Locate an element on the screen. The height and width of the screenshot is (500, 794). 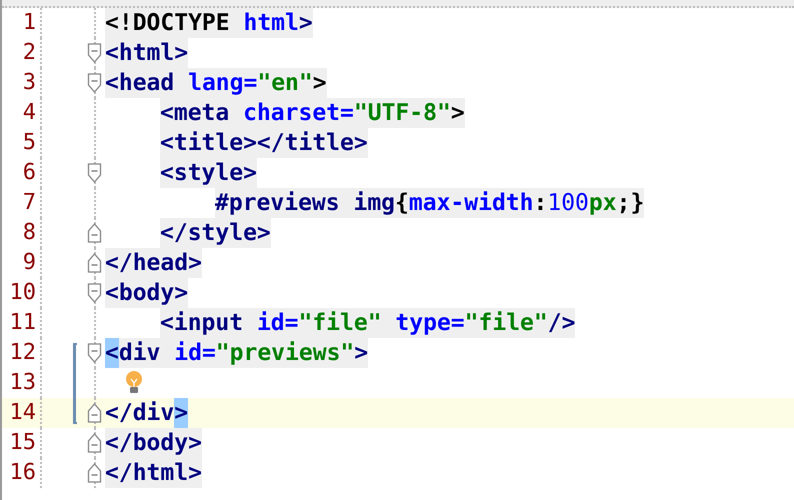
lightbulb-icon is located at coordinates (134, 383).